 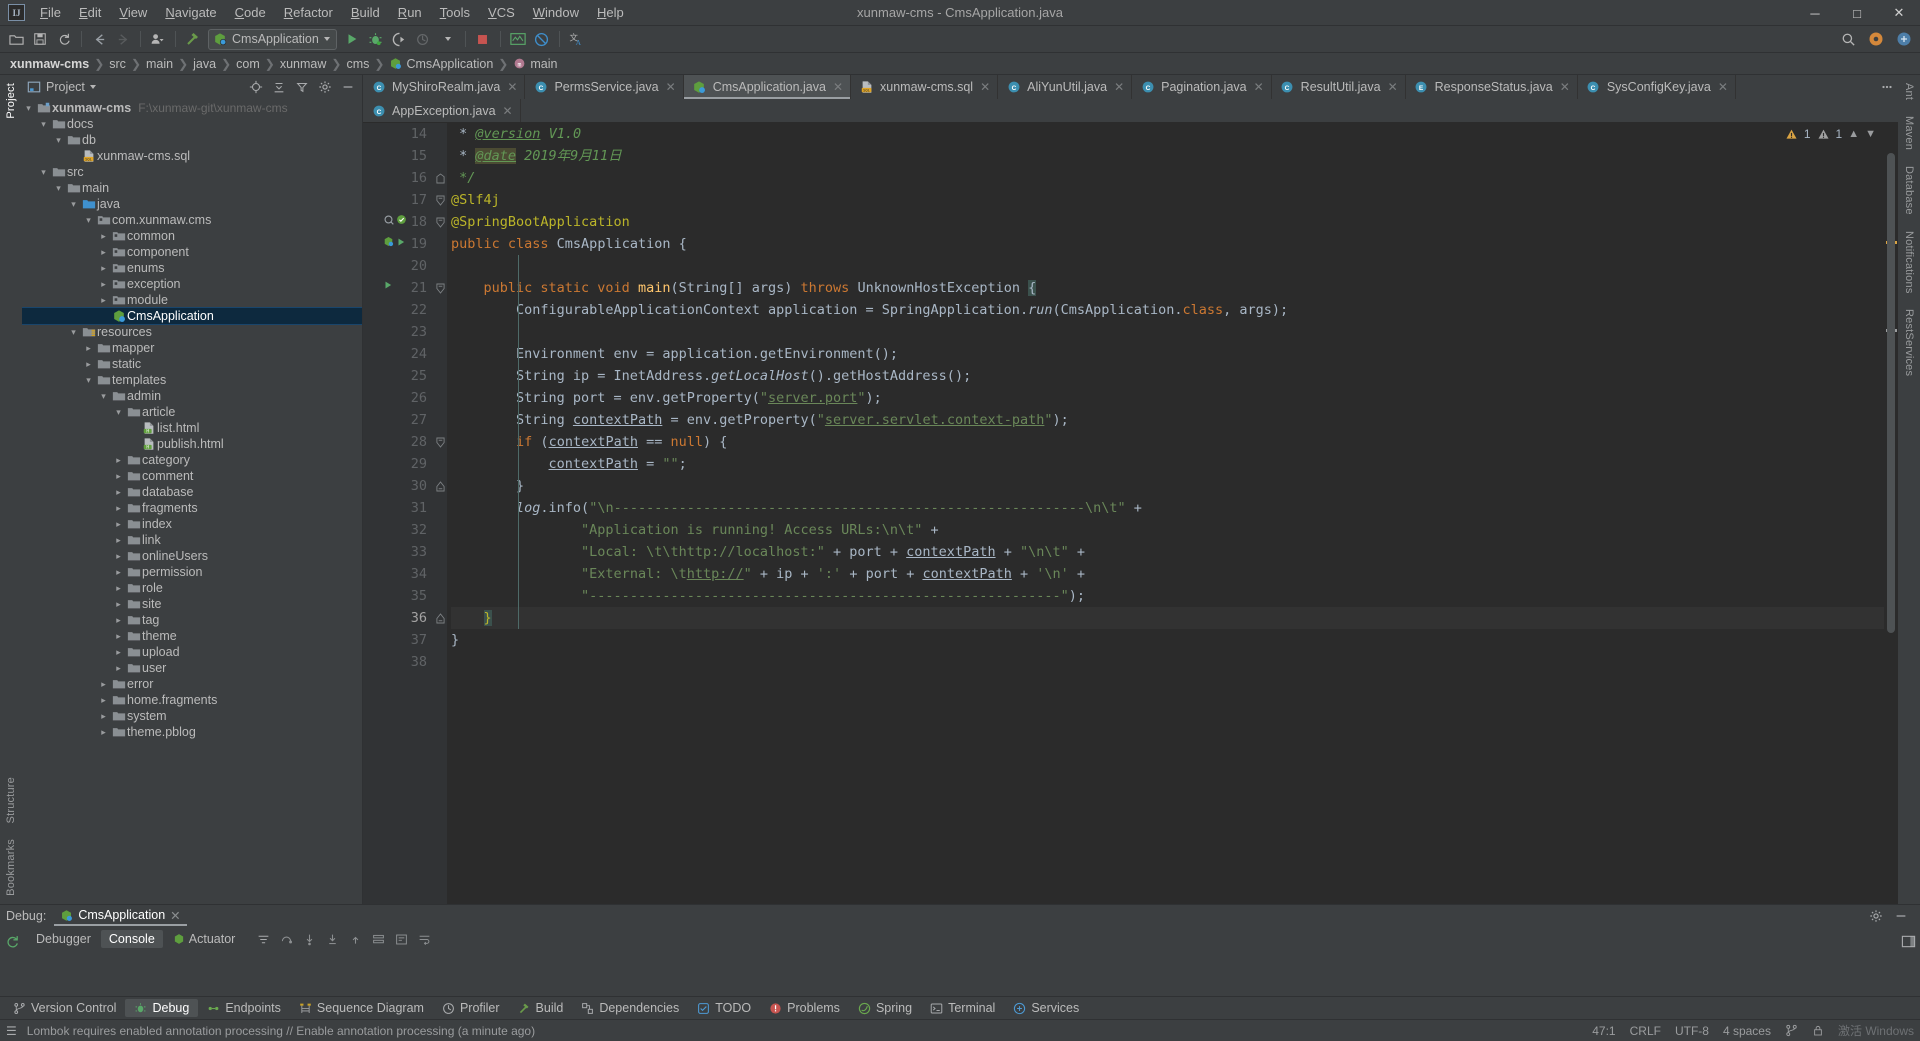 What do you see at coordinates (1167, 156) in the screenshot?
I see `code-line: * @date 2019年9月11日` at bounding box center [1167, 156].